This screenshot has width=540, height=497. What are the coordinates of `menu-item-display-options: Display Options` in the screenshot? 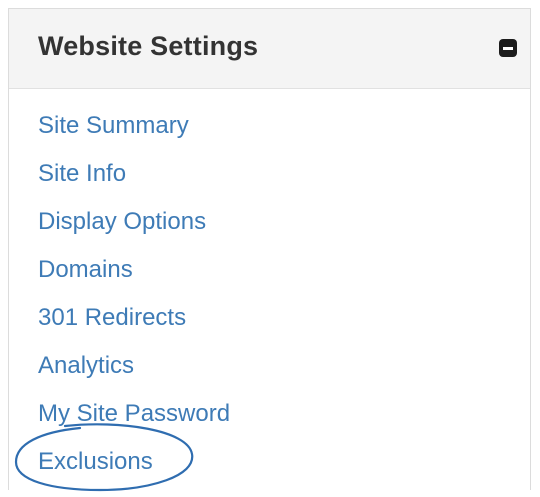 It's located at (134, 229).